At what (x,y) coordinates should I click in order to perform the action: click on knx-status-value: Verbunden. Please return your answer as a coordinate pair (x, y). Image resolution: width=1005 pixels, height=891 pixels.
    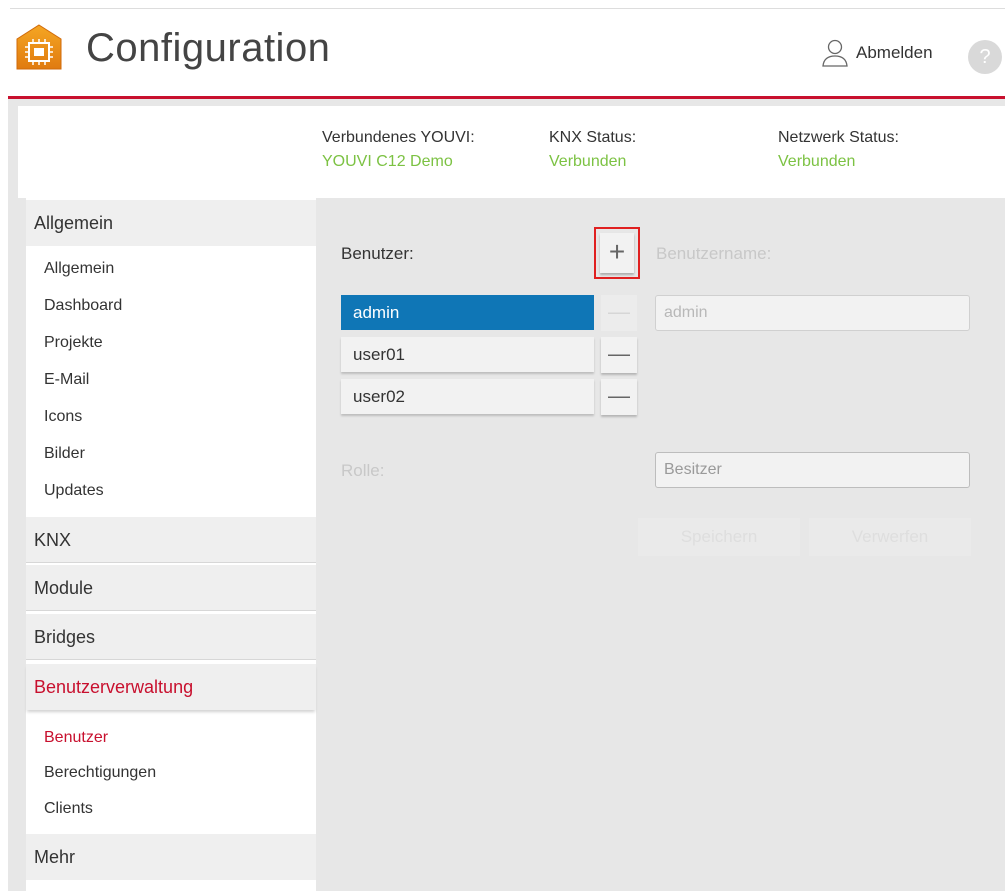
    Looking at the image, I should click on (588, 161).